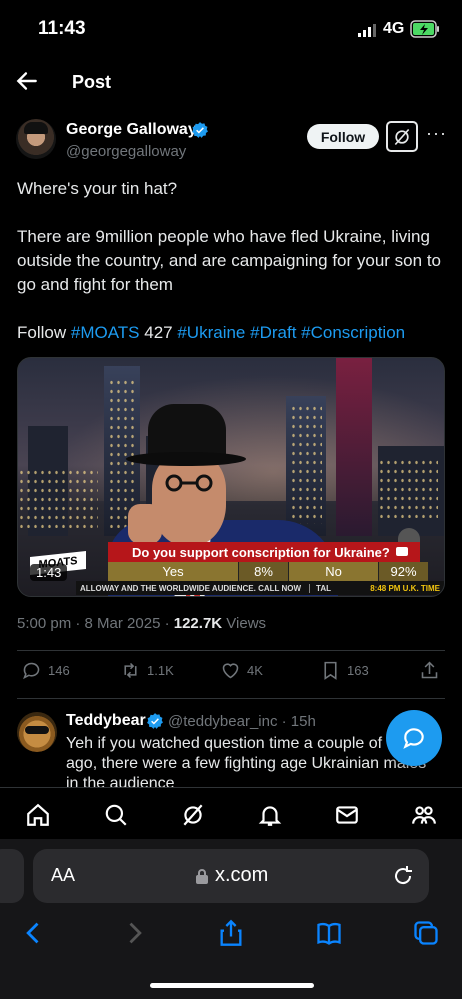 This screenshot has width=462, height=999. I want to click on back-icon, so click(34, 933).